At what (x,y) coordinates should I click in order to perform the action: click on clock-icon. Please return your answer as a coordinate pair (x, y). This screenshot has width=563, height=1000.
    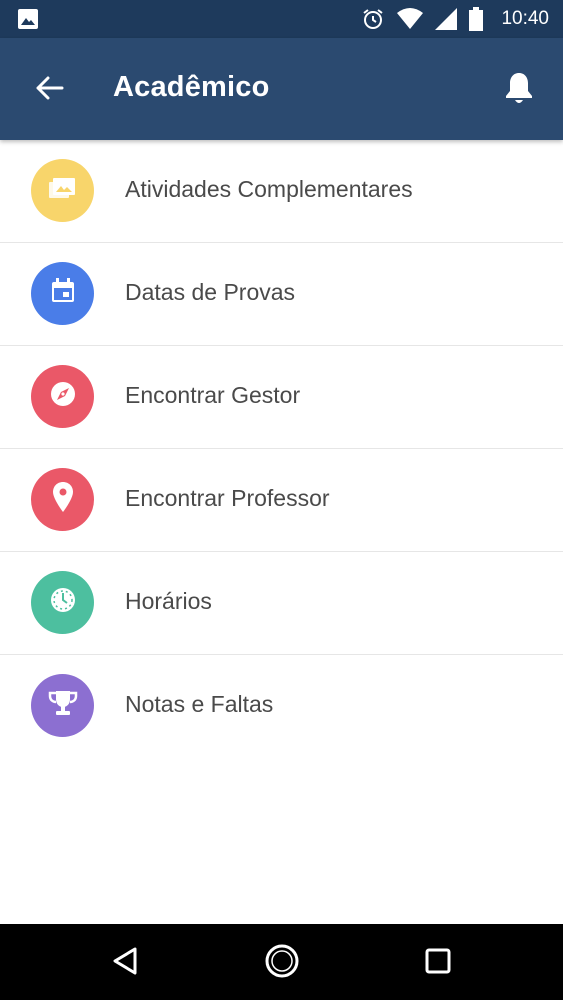
    Looking at the image, I should click on (63, 602).